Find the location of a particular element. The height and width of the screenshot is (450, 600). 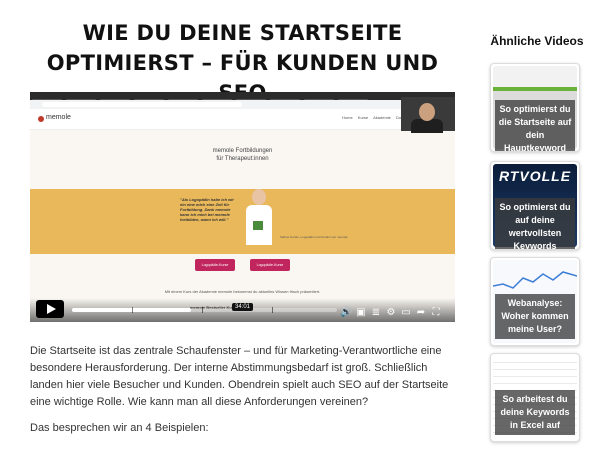

browser-address-bar is located at coordinates (242, 104).